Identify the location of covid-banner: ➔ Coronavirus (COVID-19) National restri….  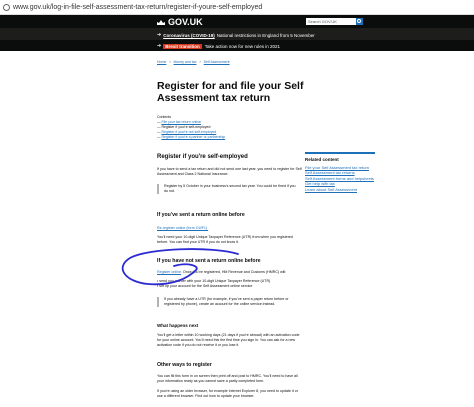
(237, 34).